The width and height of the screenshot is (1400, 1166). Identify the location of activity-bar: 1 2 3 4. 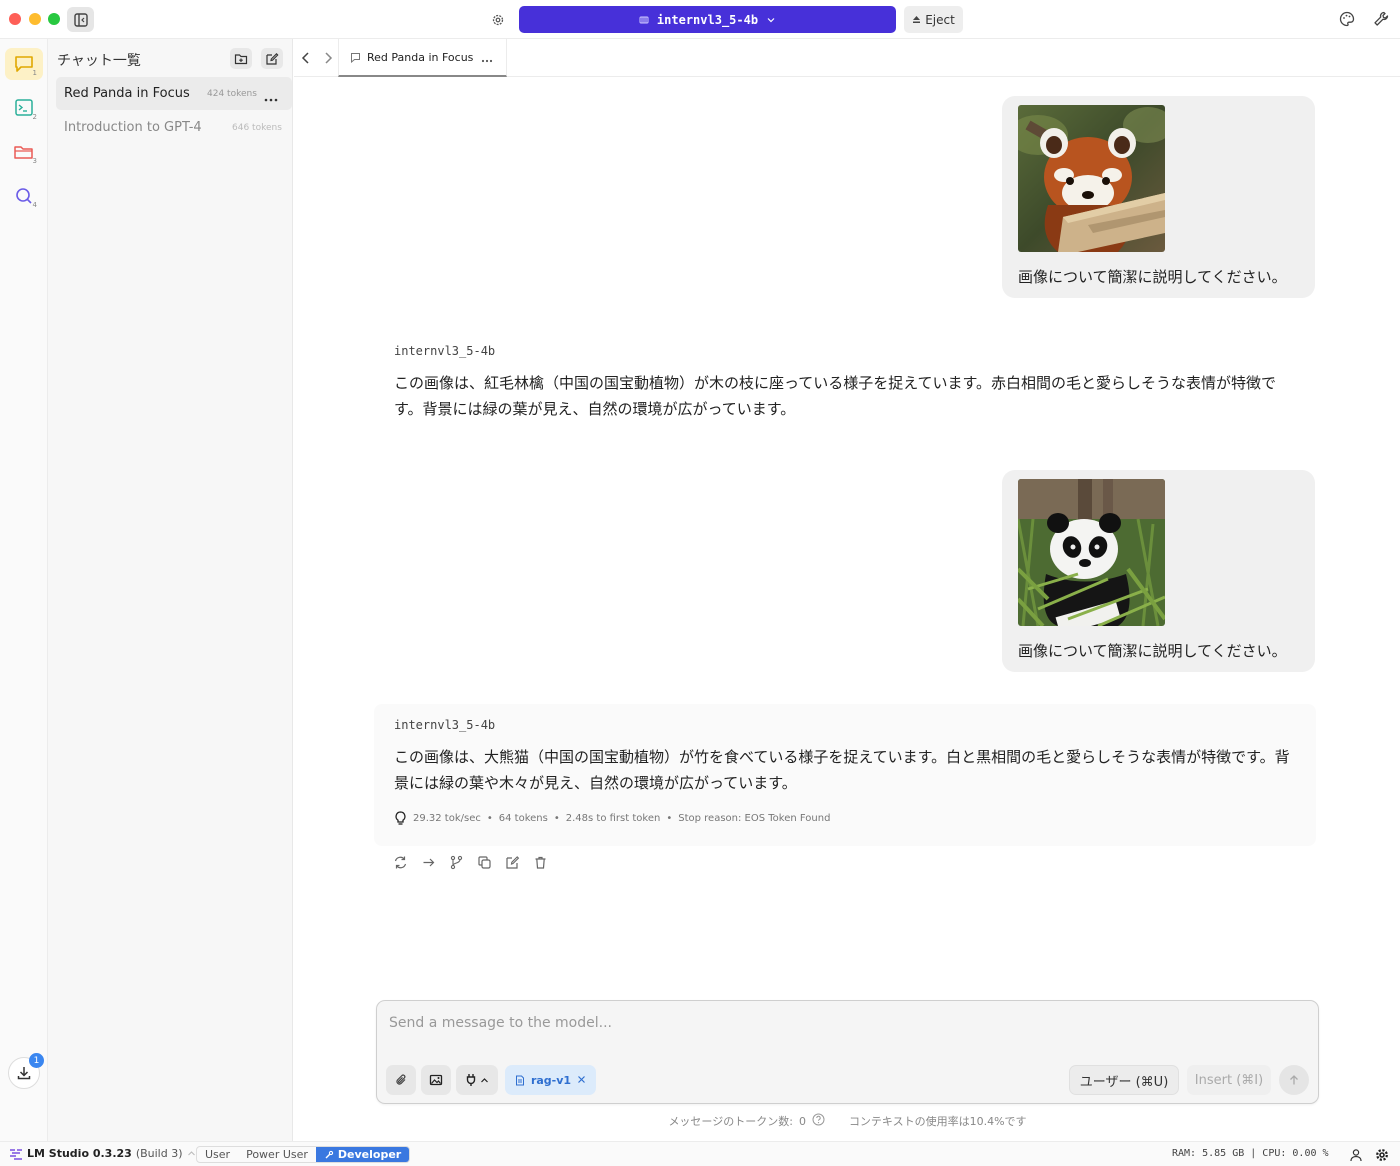
(24, 590).